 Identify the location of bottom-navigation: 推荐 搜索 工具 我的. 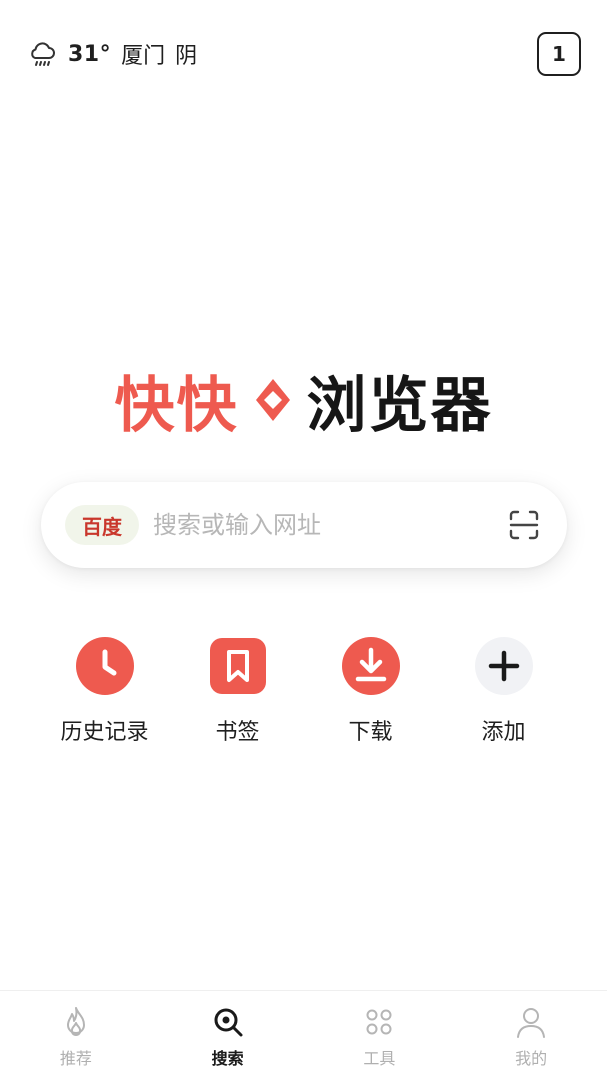
(303, 1035).